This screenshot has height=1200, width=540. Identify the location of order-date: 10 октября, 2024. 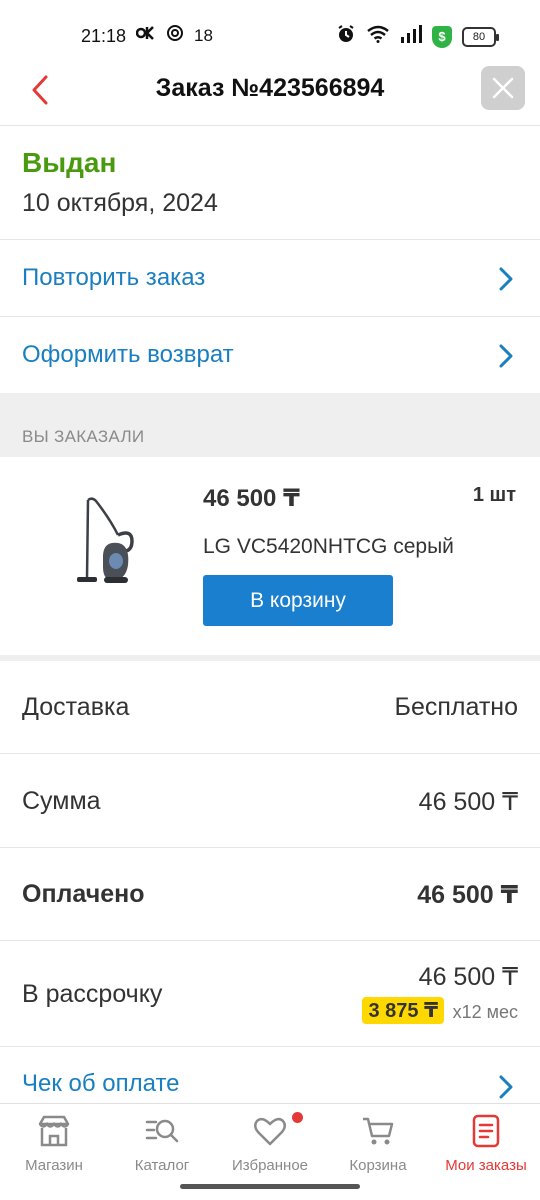
(120, 203).